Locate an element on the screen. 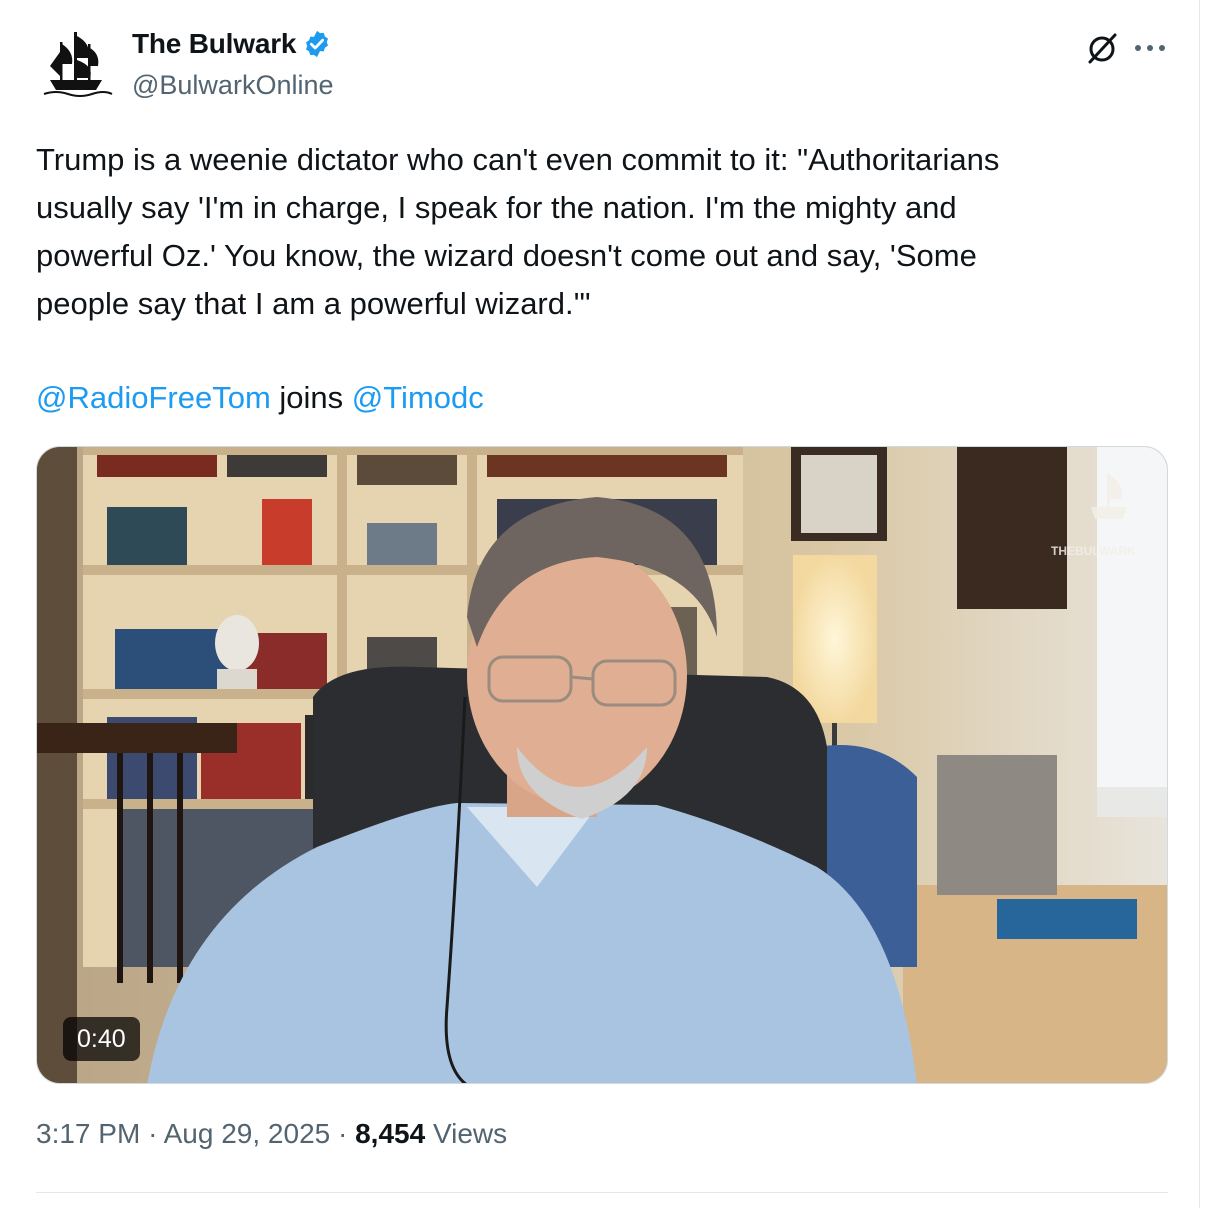  mention-joiner-text: joins is located at coordinates (311, 397).